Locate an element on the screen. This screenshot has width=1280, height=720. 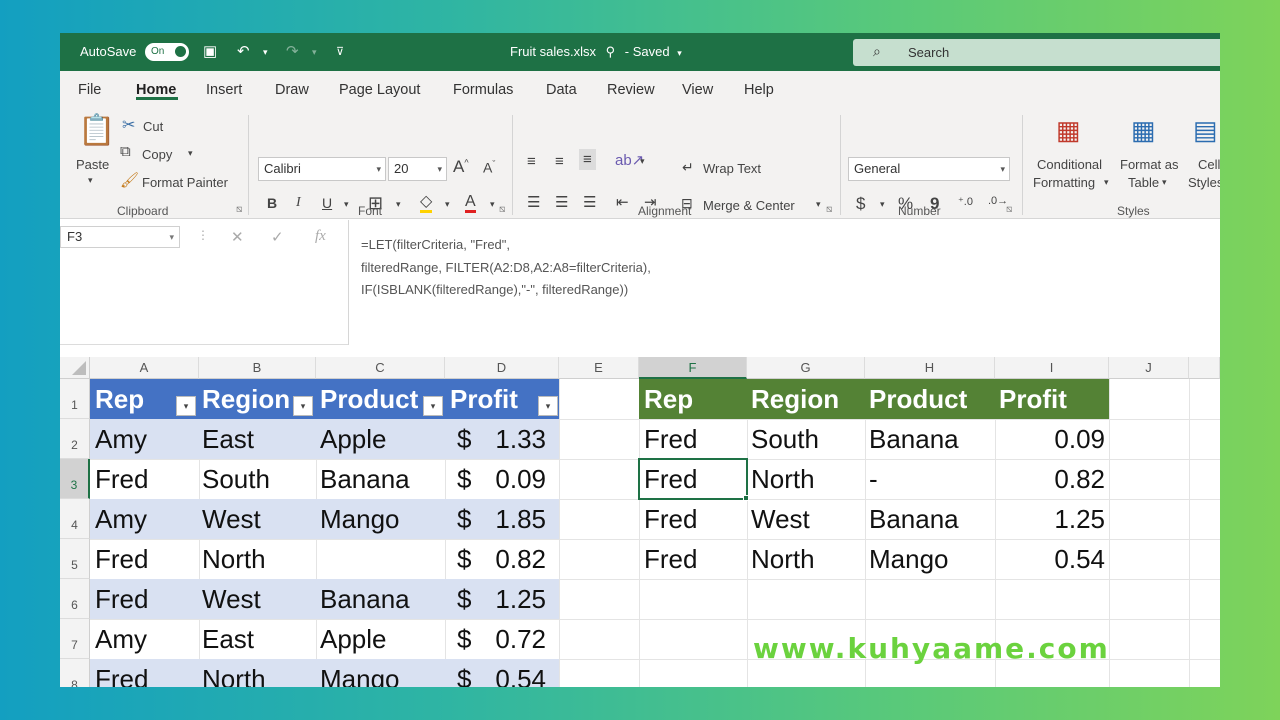
column-header-i: I is located at coordinates (1052, 368).